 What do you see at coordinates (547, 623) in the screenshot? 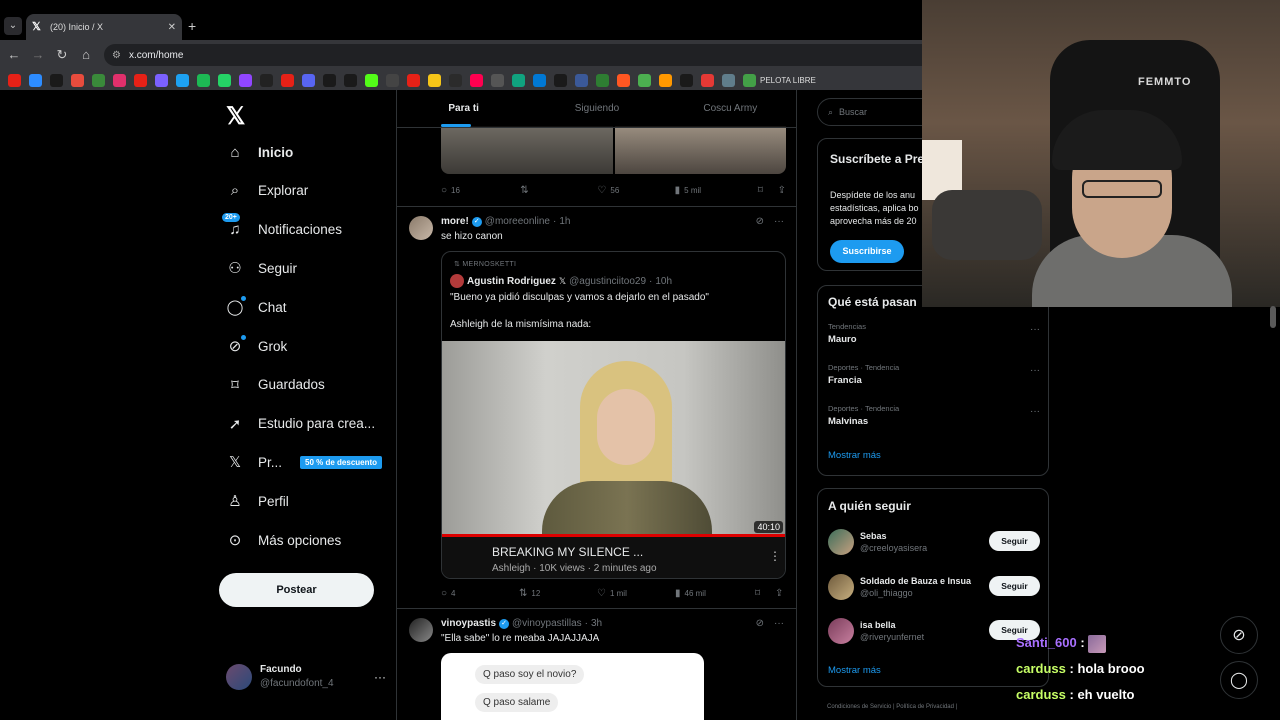
I see `tweet-author-handle: @vinoypastillas` at bounding box center [547, 623].